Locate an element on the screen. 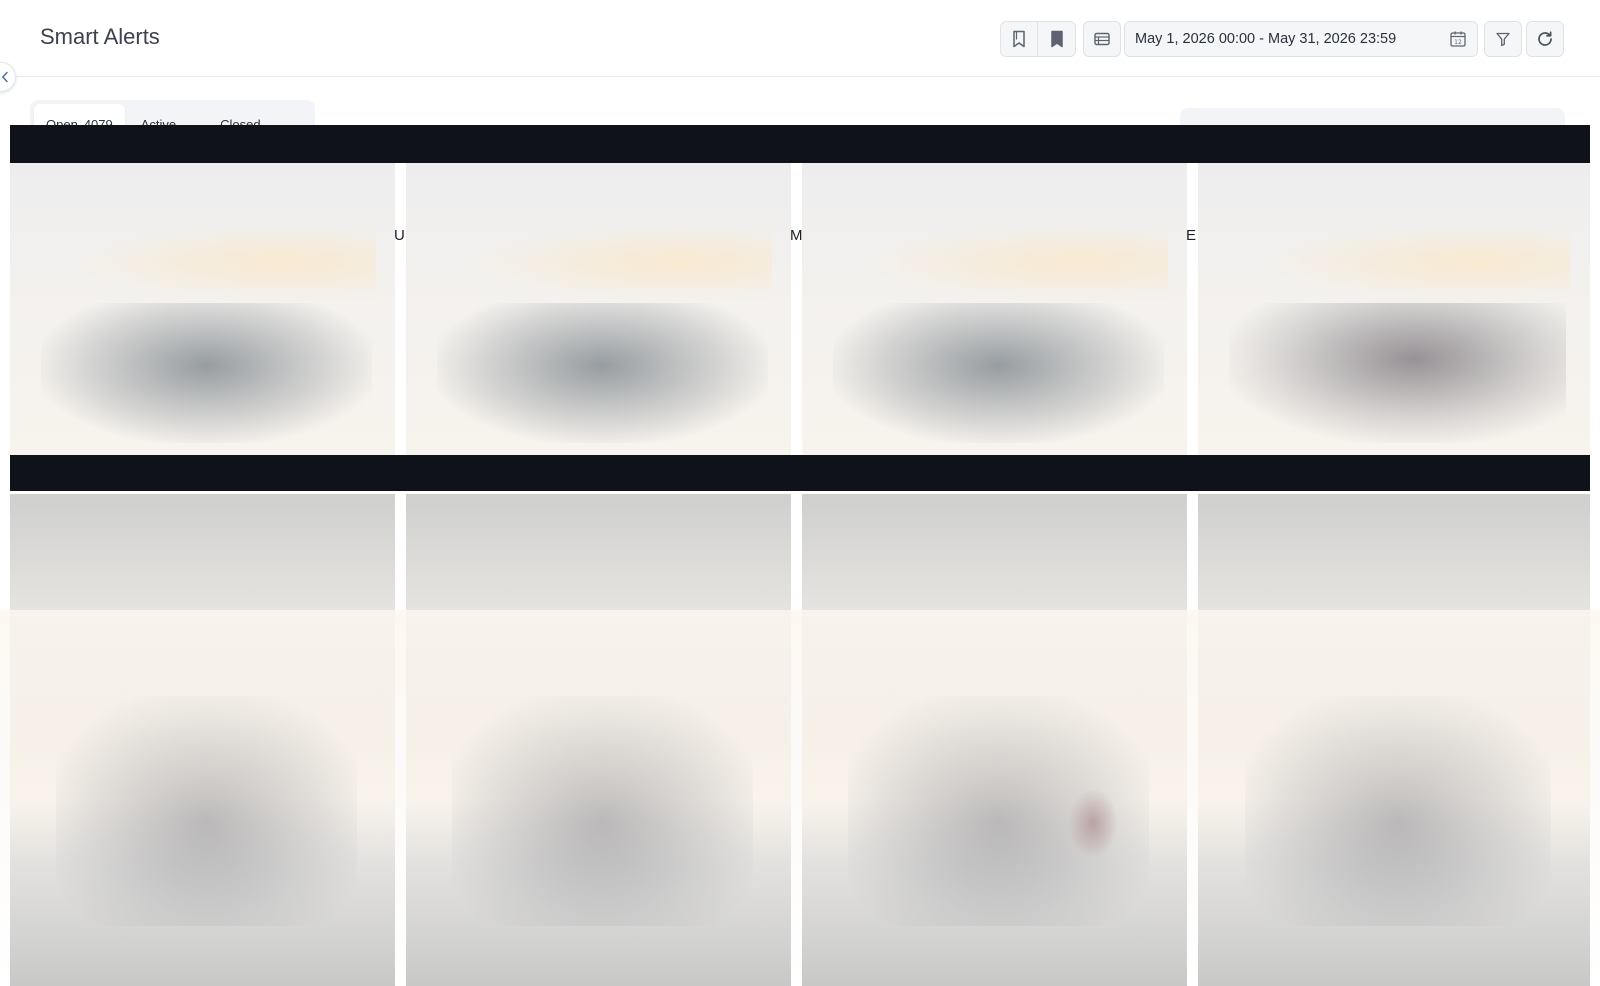 The image size is (1600, 986). card-edge-text: M is located at coordinates (796, 235).